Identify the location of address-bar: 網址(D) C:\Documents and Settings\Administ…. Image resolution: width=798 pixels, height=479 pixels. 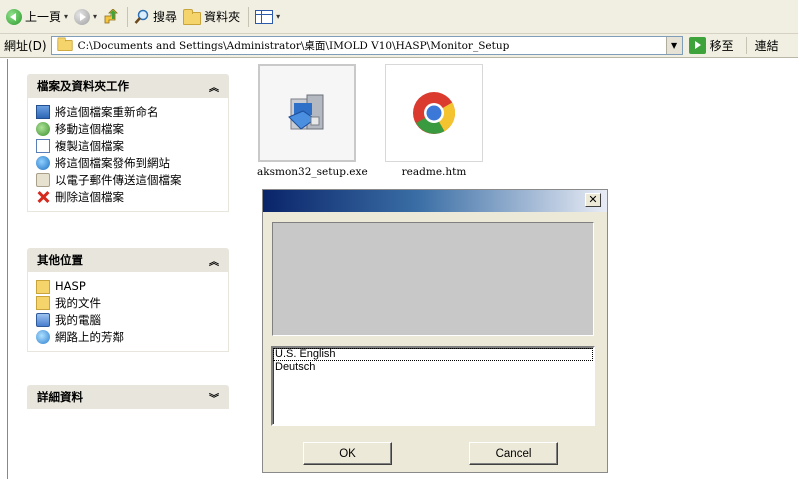
(399, 46).